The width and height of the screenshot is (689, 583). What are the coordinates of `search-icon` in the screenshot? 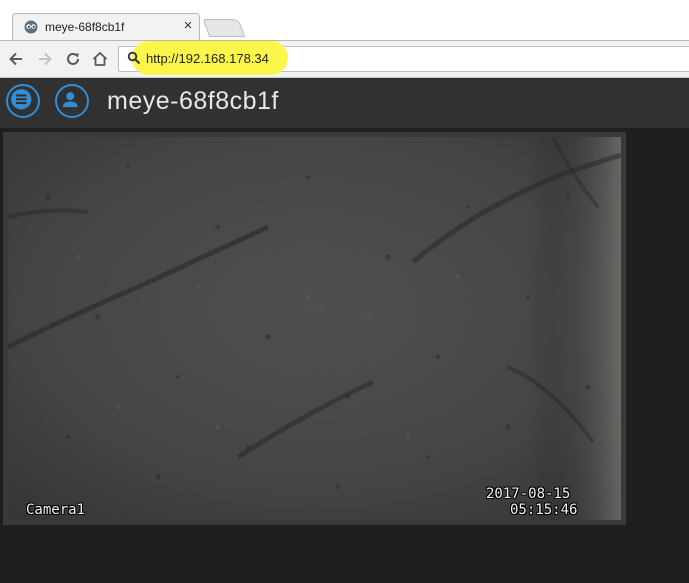 It's located at (134, 58).